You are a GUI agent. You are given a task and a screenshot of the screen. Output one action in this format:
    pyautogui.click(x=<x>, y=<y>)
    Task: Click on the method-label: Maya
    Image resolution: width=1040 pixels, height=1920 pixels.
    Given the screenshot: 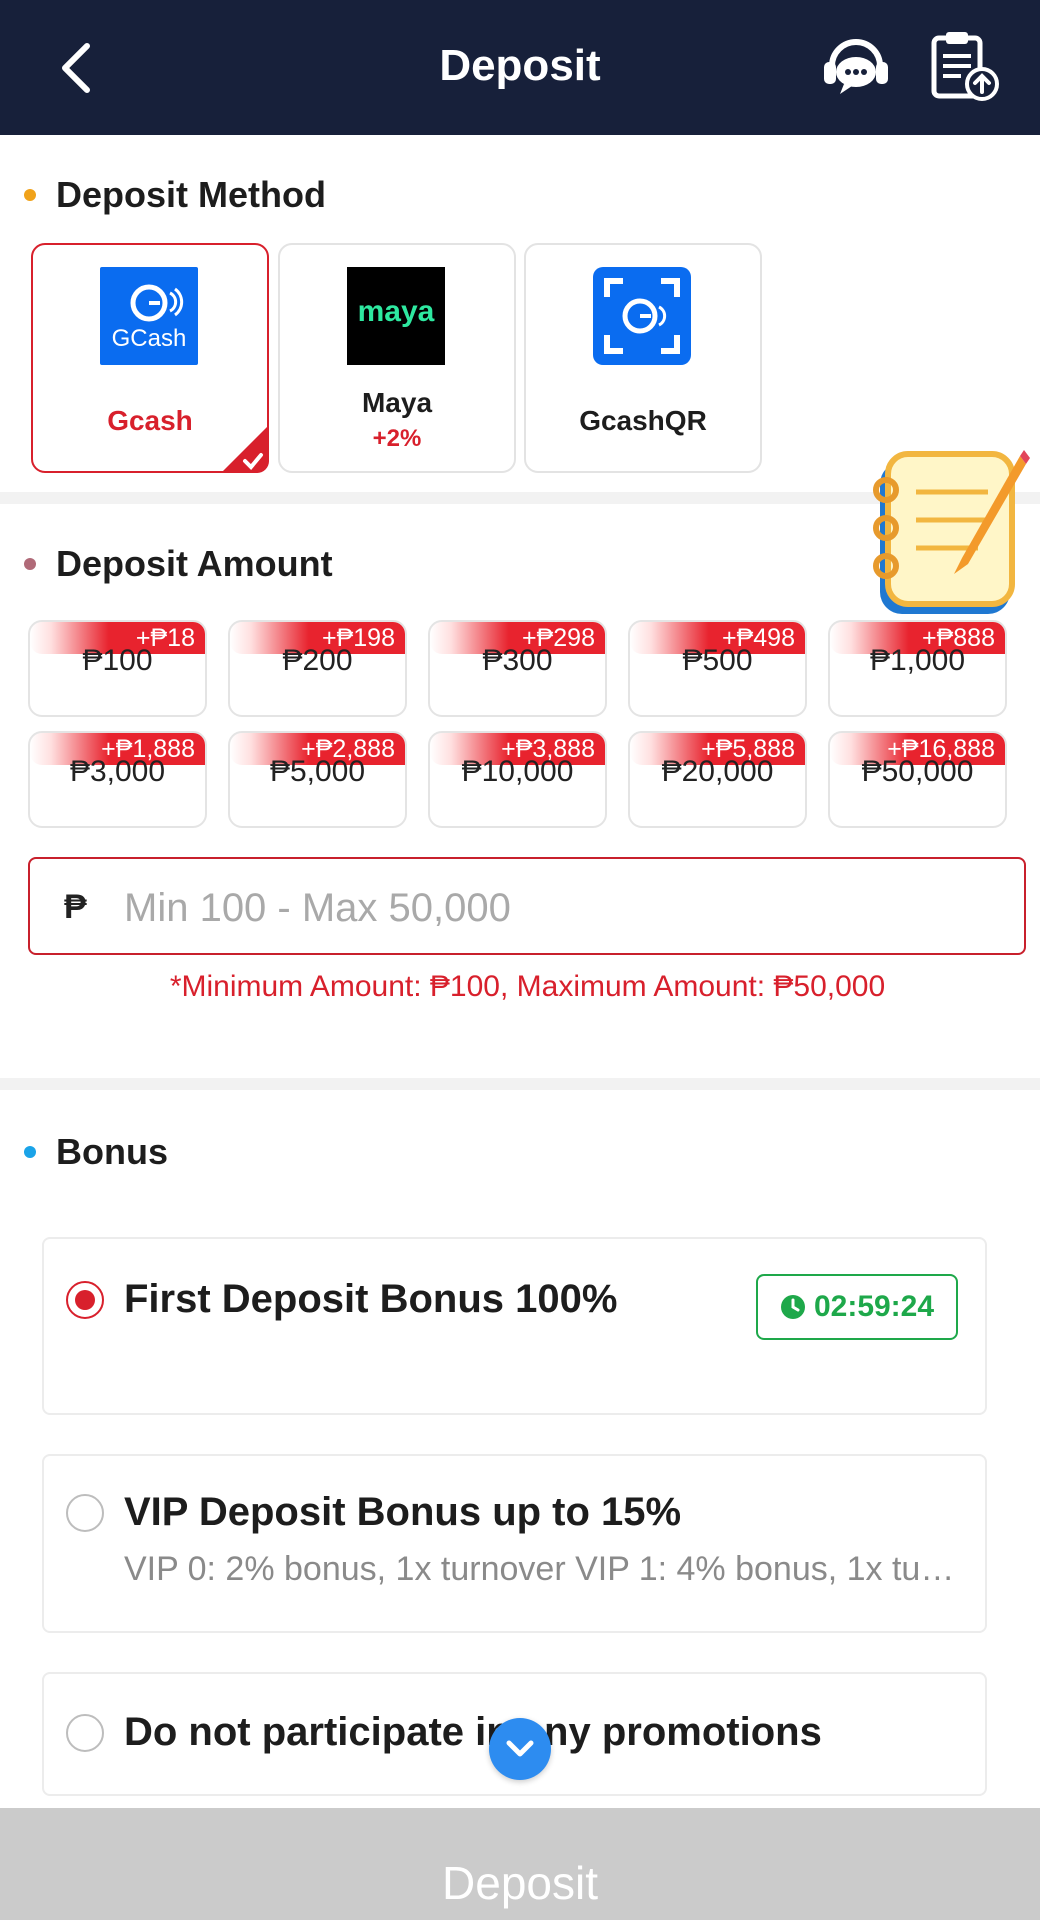 What is the action you would take?
    pyautogui.click(x=397, y=402)
    